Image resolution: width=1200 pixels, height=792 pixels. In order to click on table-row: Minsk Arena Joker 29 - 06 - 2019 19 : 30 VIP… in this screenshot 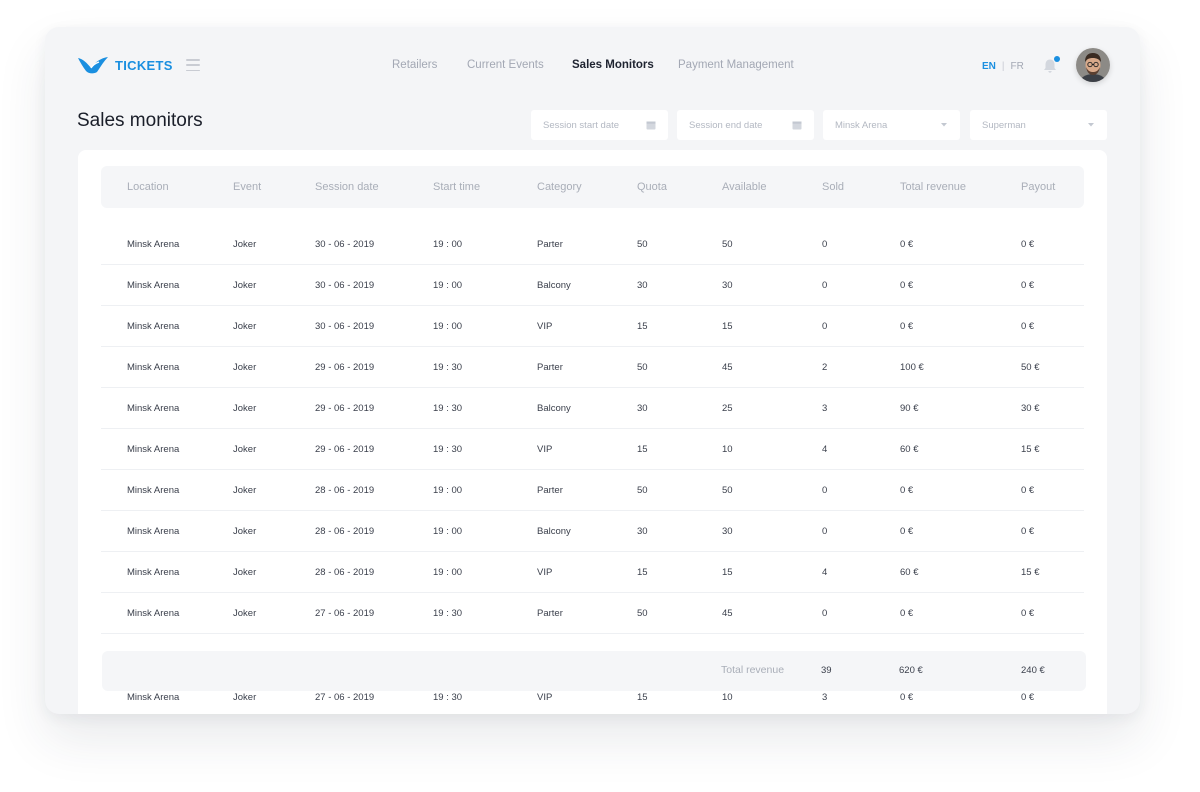, I will do `click(592, 449)`.